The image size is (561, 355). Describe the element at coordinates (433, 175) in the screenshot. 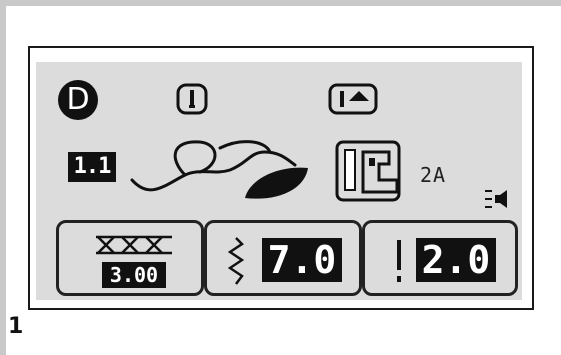

I see `presser-foot-code: 2A` at that location.